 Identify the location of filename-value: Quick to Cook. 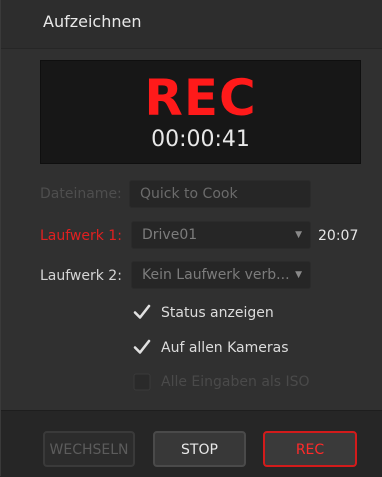
(189, 194).